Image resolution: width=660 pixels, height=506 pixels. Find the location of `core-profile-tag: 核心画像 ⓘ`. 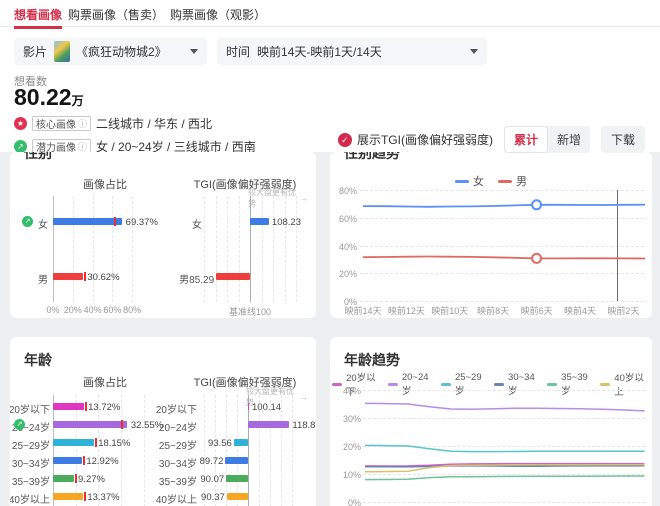

core-profile-tag: 核心画像 ⓘ is located at coordinates (62, 123).